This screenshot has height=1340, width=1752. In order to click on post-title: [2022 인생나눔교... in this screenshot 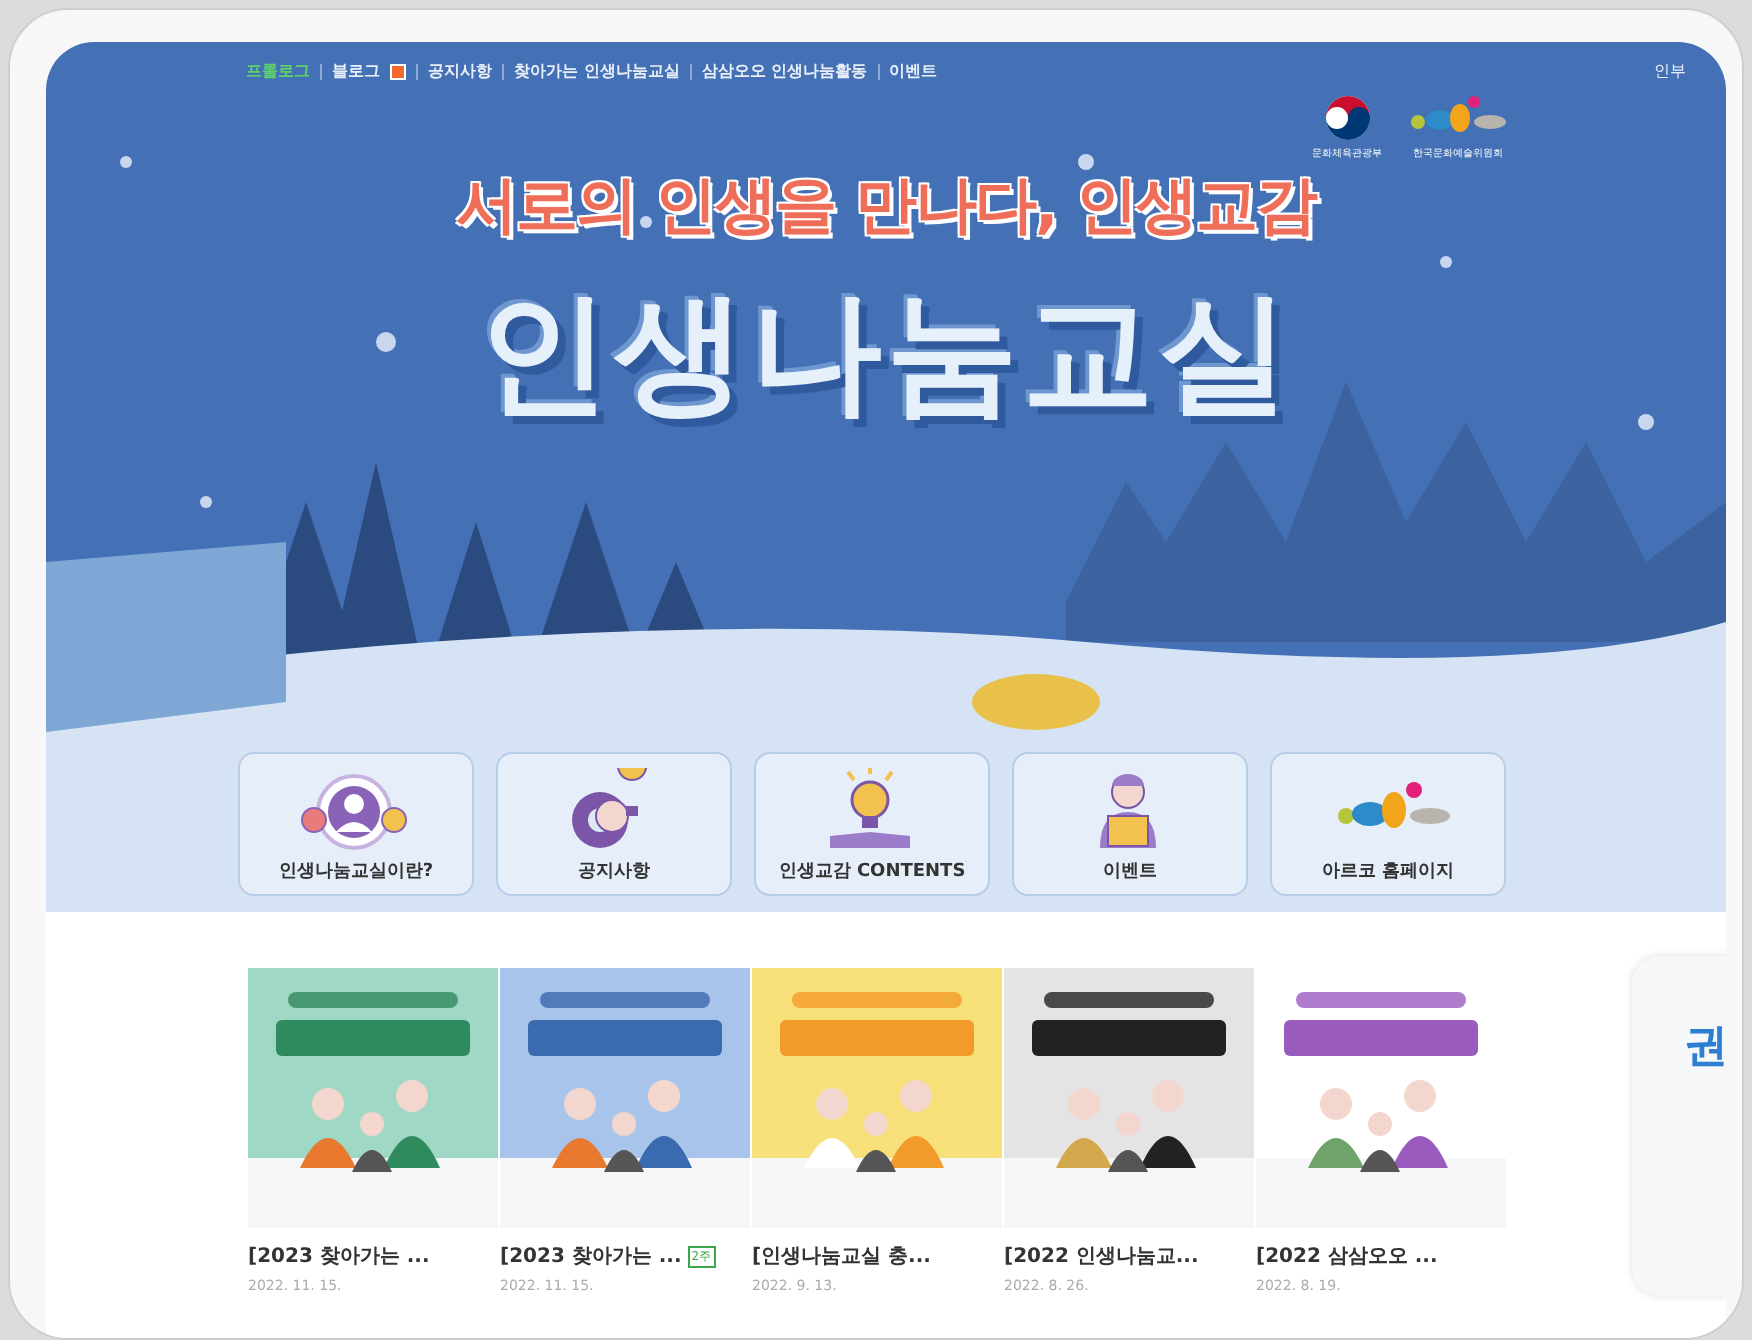, I will do `click(1101, 1256)`.